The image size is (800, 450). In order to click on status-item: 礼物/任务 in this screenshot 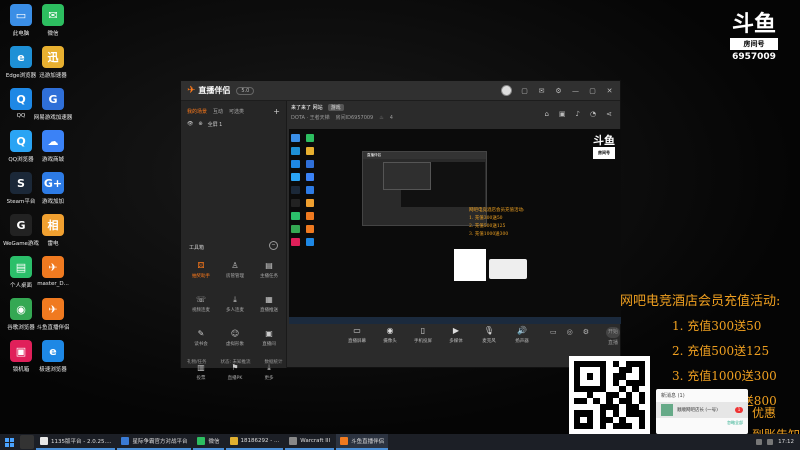, I will do `click(197, 362)`.